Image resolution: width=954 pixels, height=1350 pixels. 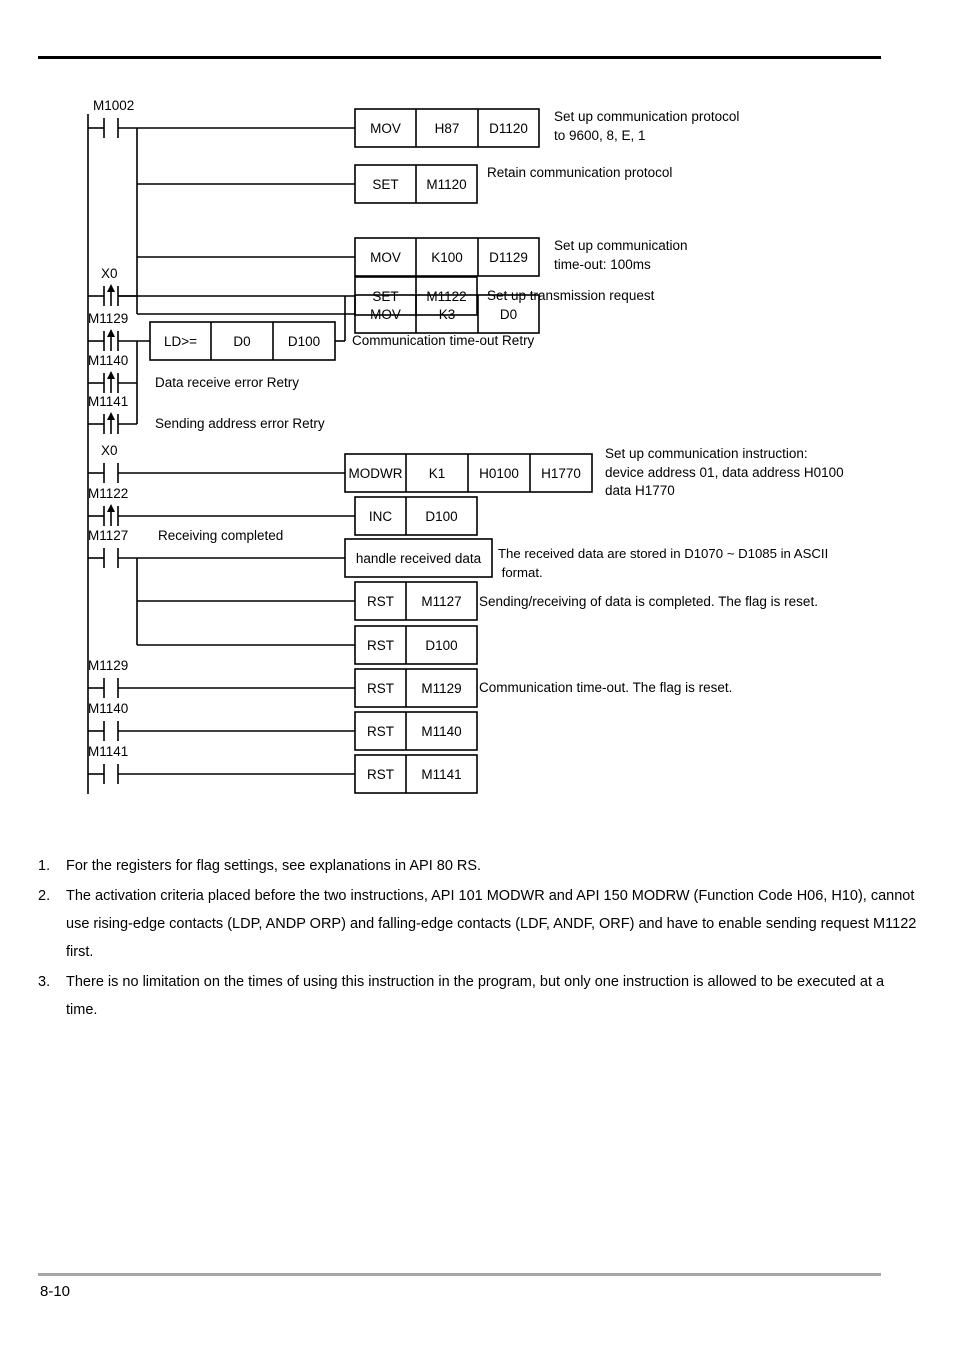 What do you see at coordinates (380, 731) in the screenshot?
I see `box-rst4-op: RST` at bounding box center [380, 731].